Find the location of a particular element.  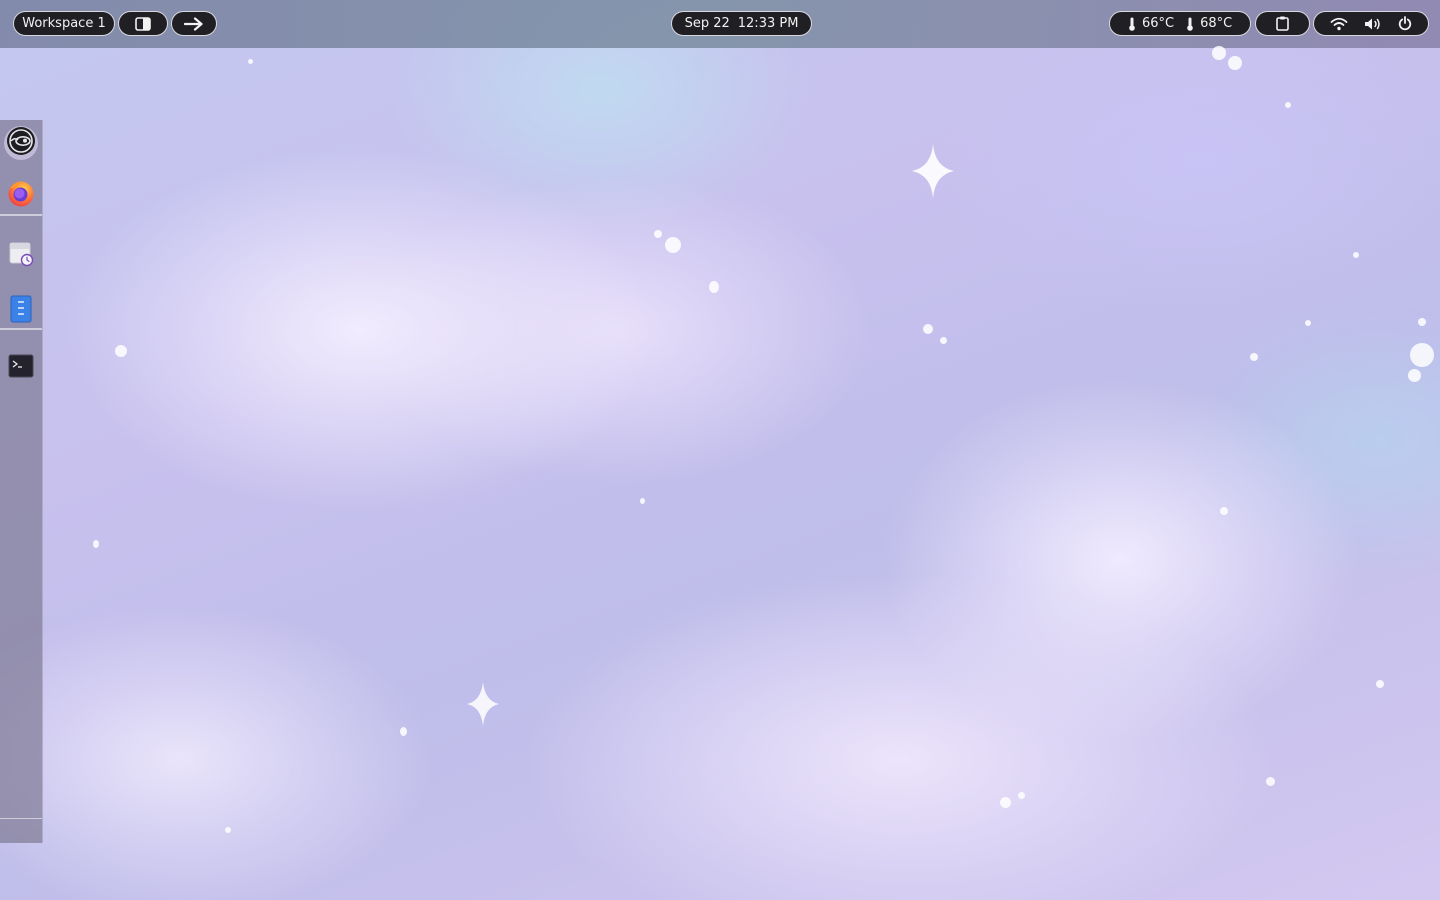

dock-item-terminal is located at coordinates (21, 368).